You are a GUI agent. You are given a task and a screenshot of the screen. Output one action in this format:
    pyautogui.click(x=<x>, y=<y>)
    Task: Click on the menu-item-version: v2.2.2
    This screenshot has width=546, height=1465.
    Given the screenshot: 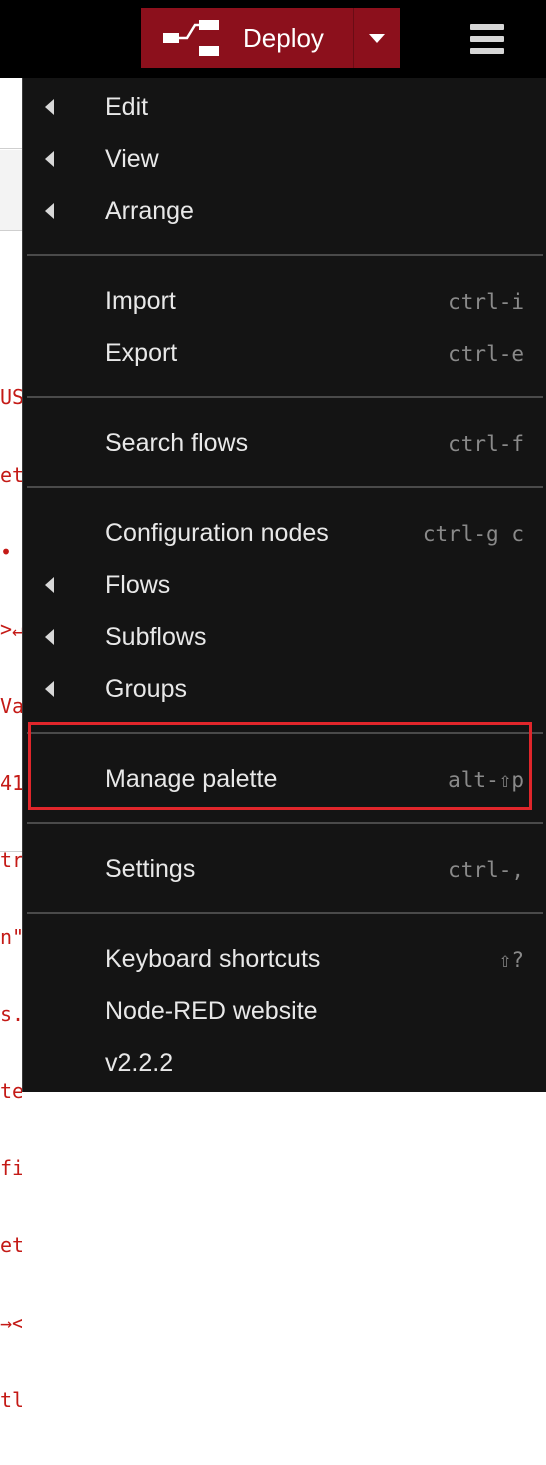 What is the action you would take?
    pyautogui.click(x=284, y=1063)
    